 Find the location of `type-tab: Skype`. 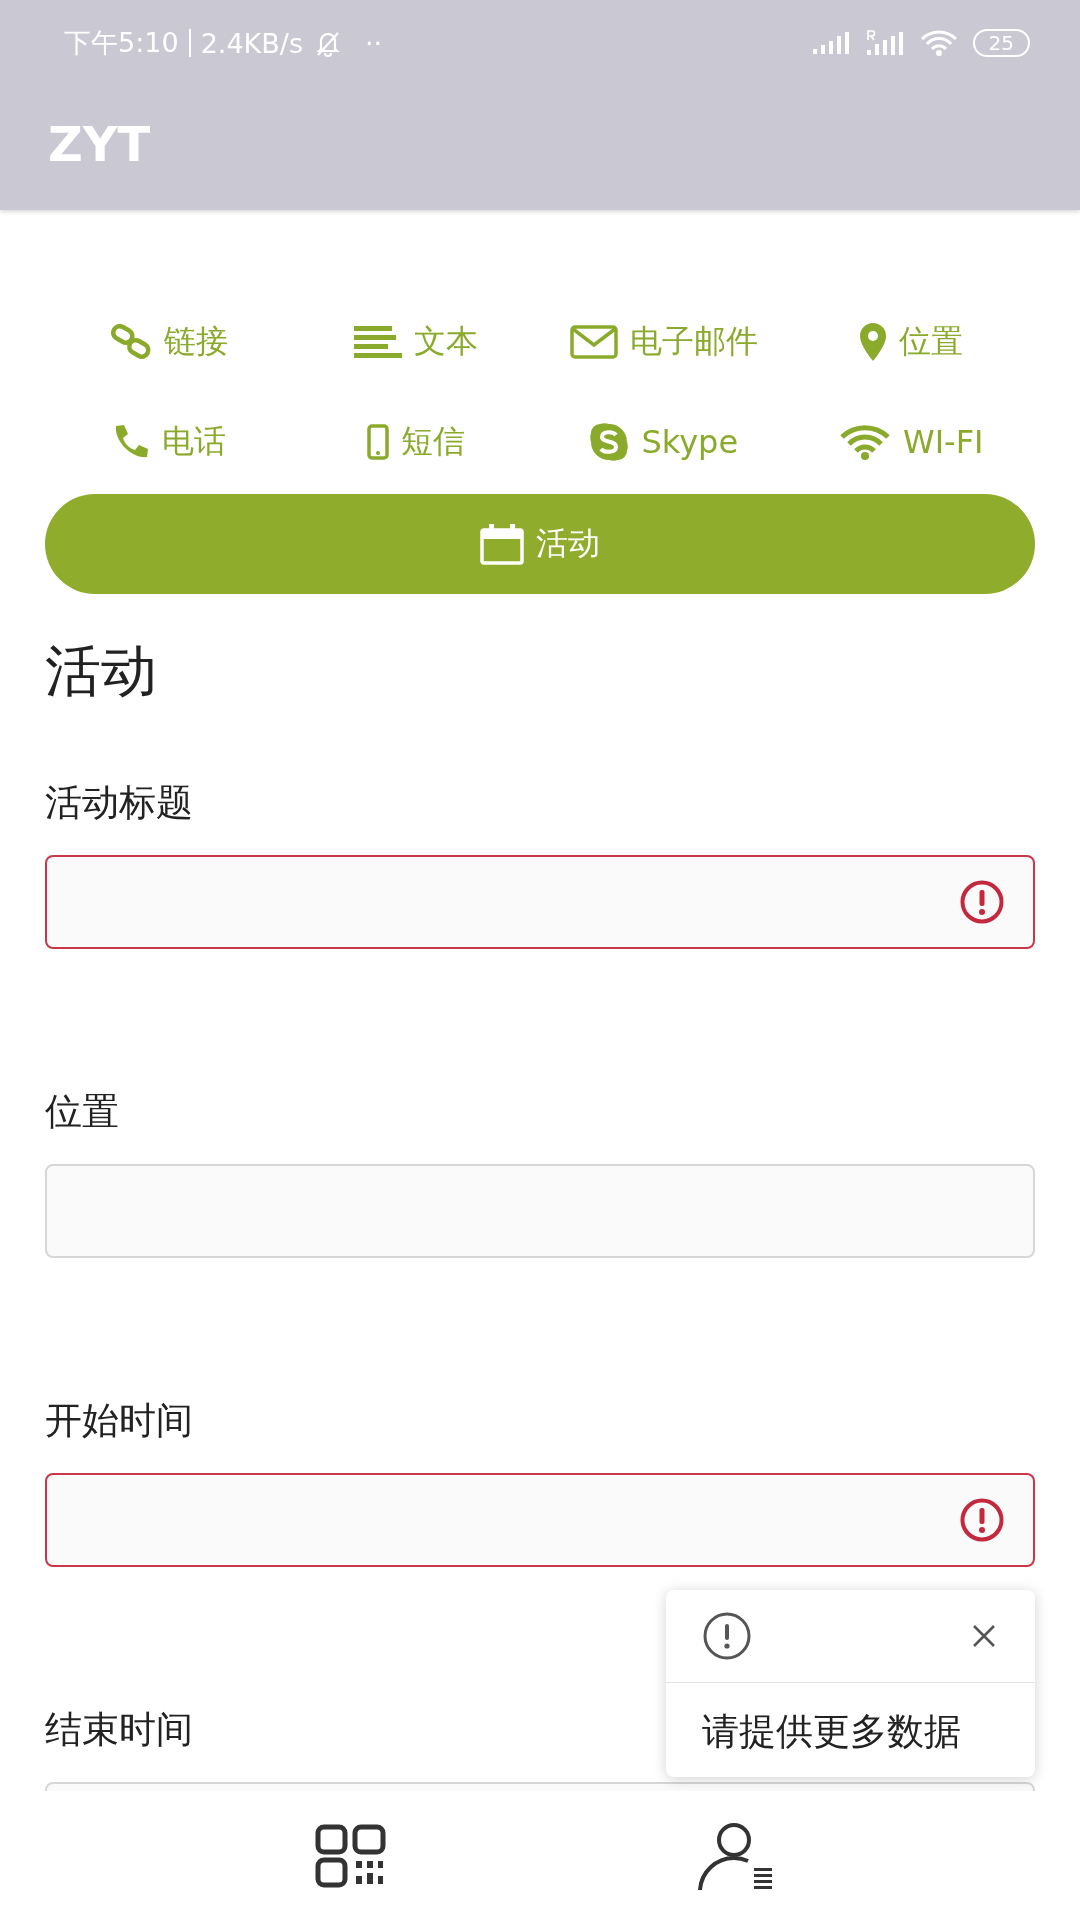

type-tab: Skype is located at coordinates (664, 442).